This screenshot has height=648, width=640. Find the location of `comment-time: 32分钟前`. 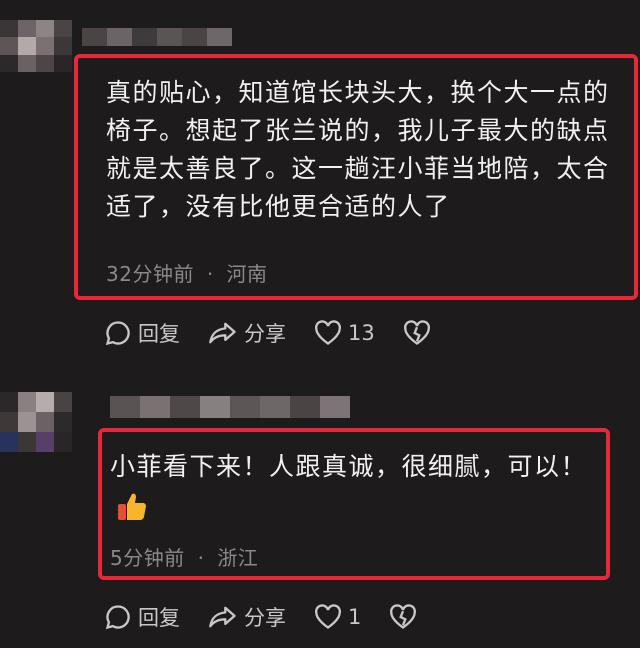

comment-time: 32分钟前 is located at coordinates (150, 274).